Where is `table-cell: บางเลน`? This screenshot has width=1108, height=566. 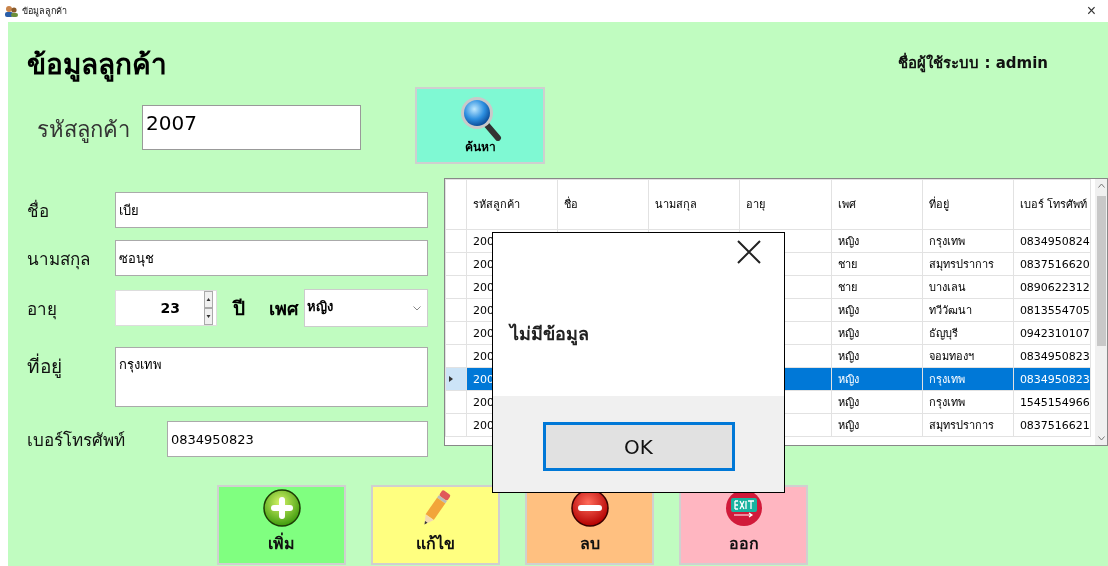 table-cell: บางเลน is located at coordinates (947, 287).